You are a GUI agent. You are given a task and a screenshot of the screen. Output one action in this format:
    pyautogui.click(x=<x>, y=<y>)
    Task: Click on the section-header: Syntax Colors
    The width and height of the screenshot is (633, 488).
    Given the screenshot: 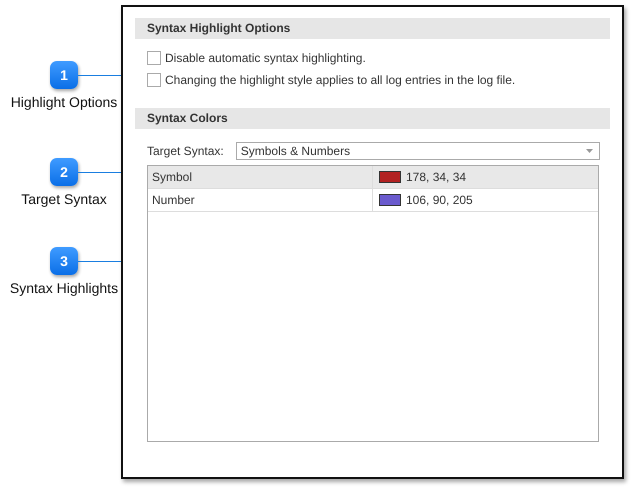 What is the action you would take?
    pyautogui.click(x=372, y=118)
    